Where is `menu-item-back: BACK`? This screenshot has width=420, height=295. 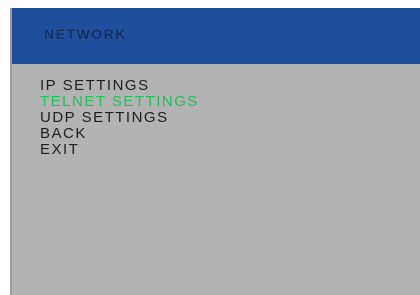 menu-item-back: BACK is located at coordinates (119, 134).